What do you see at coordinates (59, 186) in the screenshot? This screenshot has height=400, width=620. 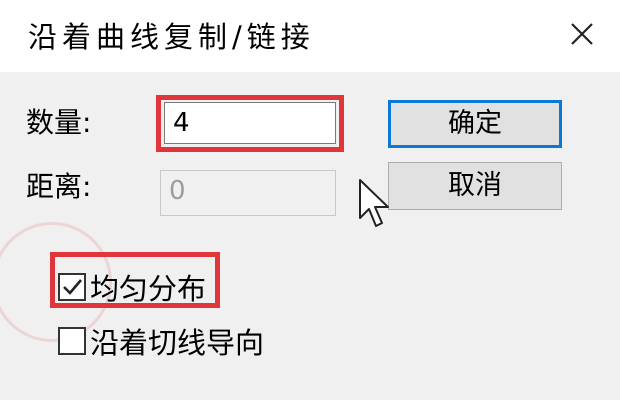 I see `distance-label: 距离:` at bounding box center [59, 186].